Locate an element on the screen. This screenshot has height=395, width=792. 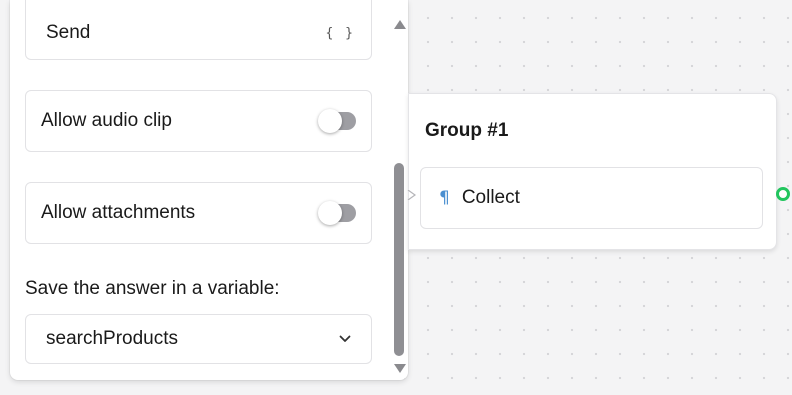
scroll-up-arrow-icon is located at coordinates (400, 24).